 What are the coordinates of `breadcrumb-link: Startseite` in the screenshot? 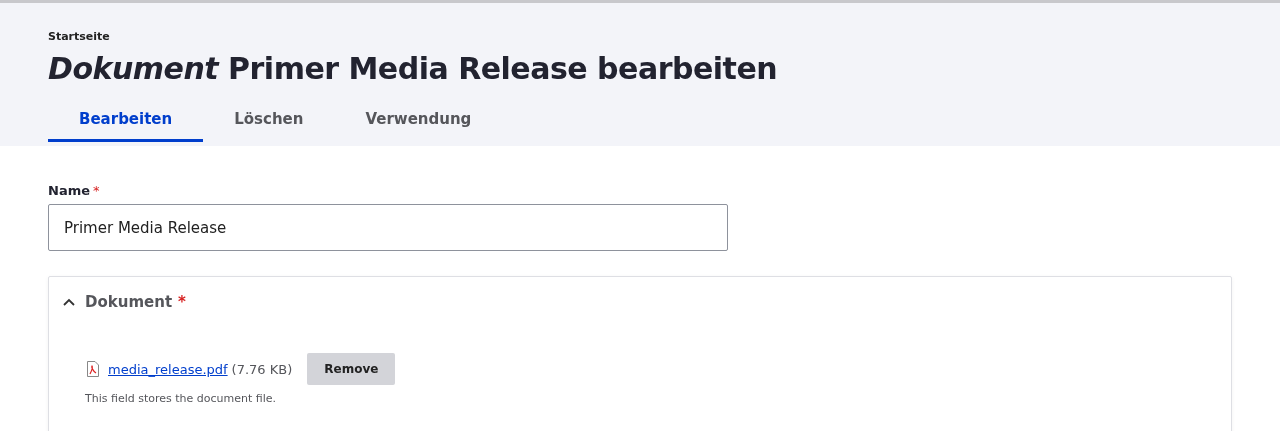 It's located at (79, 36).